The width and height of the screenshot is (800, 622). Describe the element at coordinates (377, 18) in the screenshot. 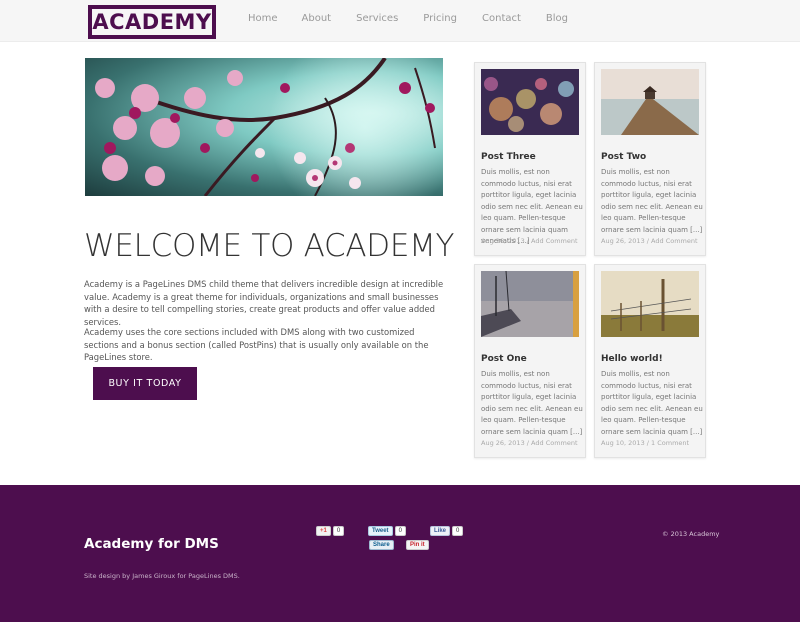

I see `nav-services: Services` at that location.